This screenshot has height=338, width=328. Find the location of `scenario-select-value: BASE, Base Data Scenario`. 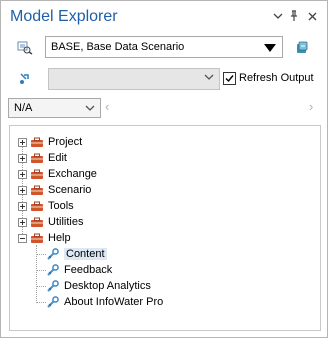

scenario-select-value: BASE, Base Data Scenario is located at coordinates (118, 47).